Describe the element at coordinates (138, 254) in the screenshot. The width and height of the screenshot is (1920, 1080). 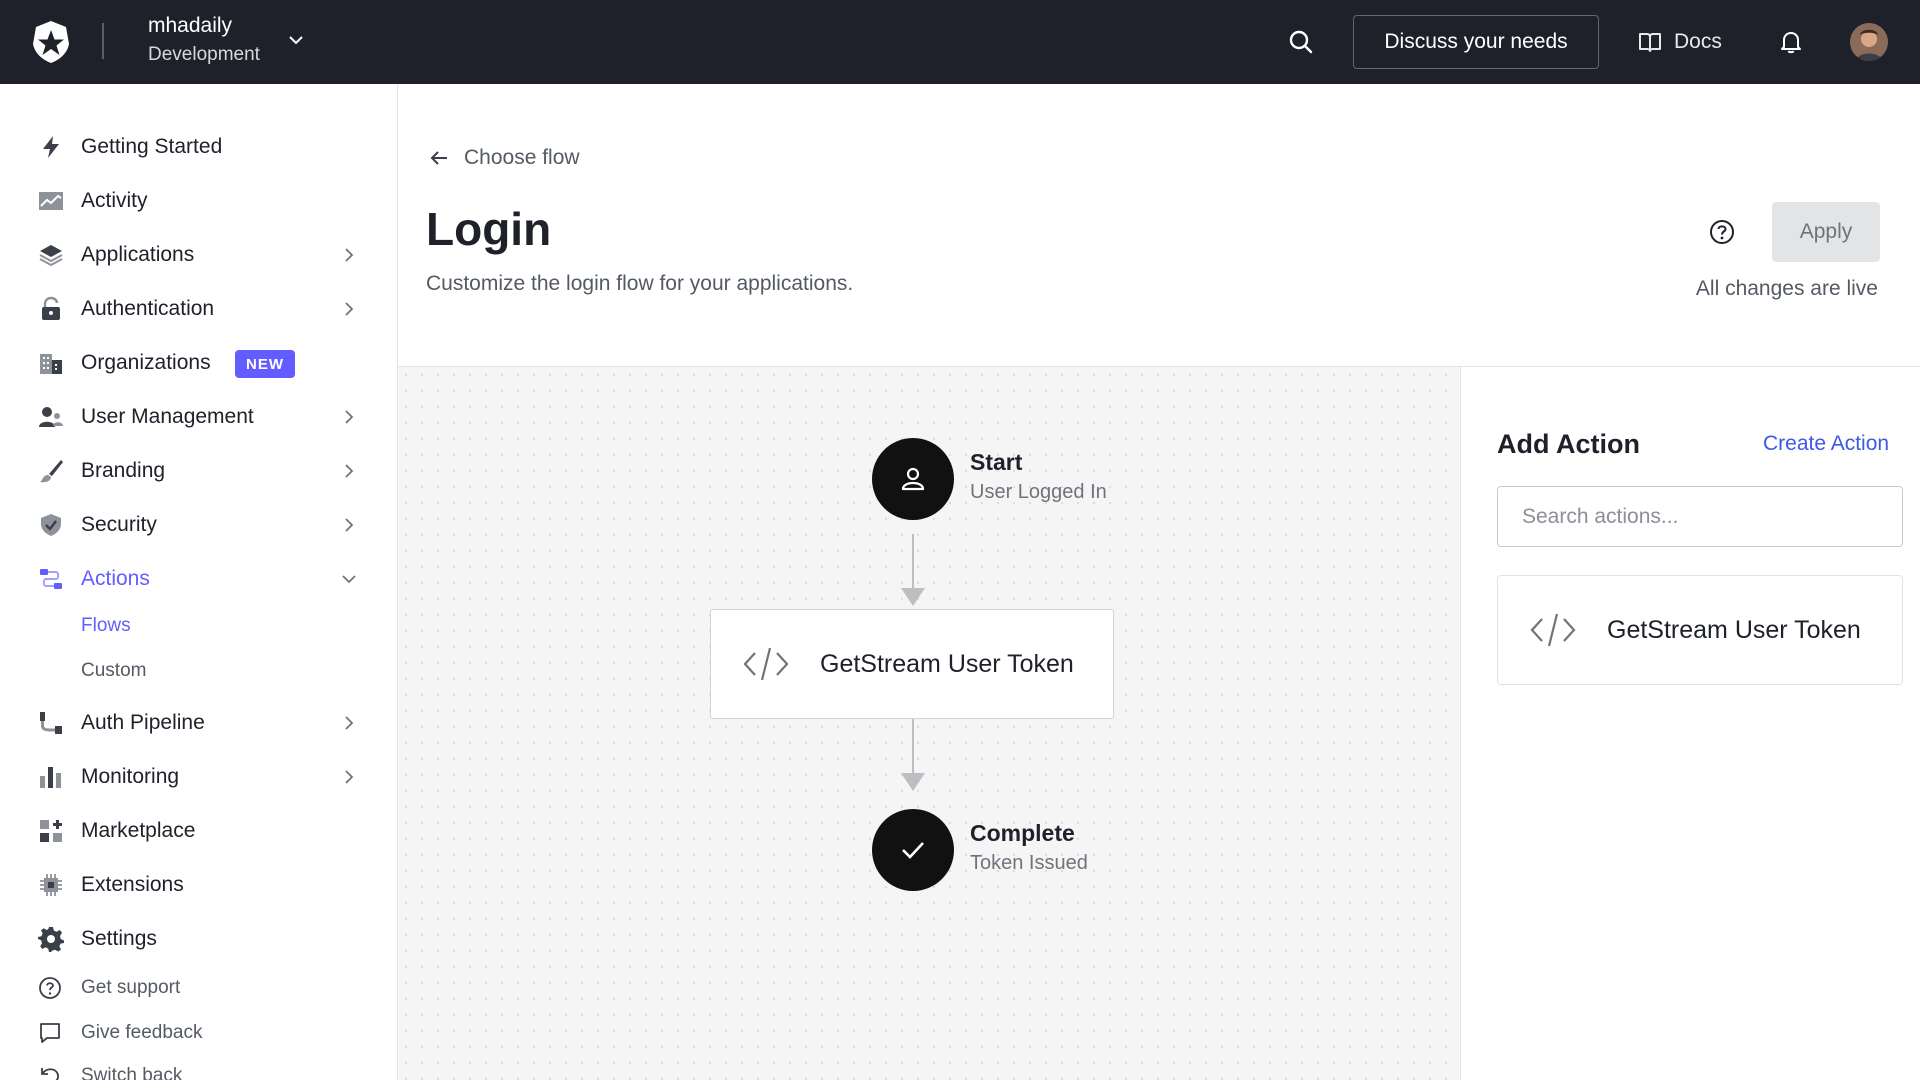
I see `sidebar-item-label: Applications` at that location.